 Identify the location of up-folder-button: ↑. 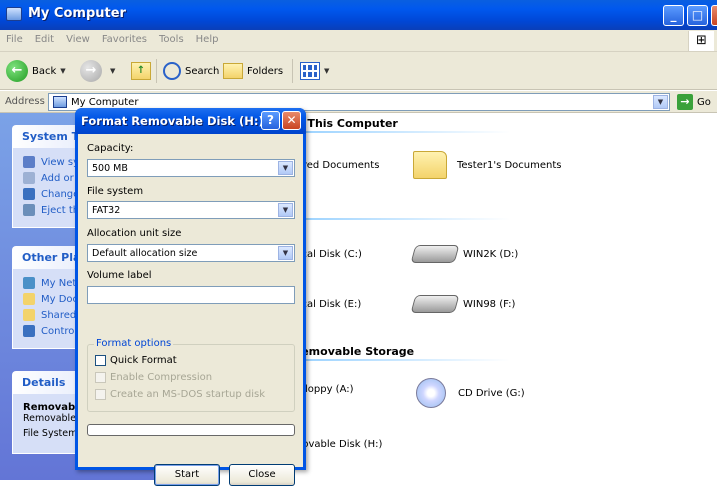
(141, 71).